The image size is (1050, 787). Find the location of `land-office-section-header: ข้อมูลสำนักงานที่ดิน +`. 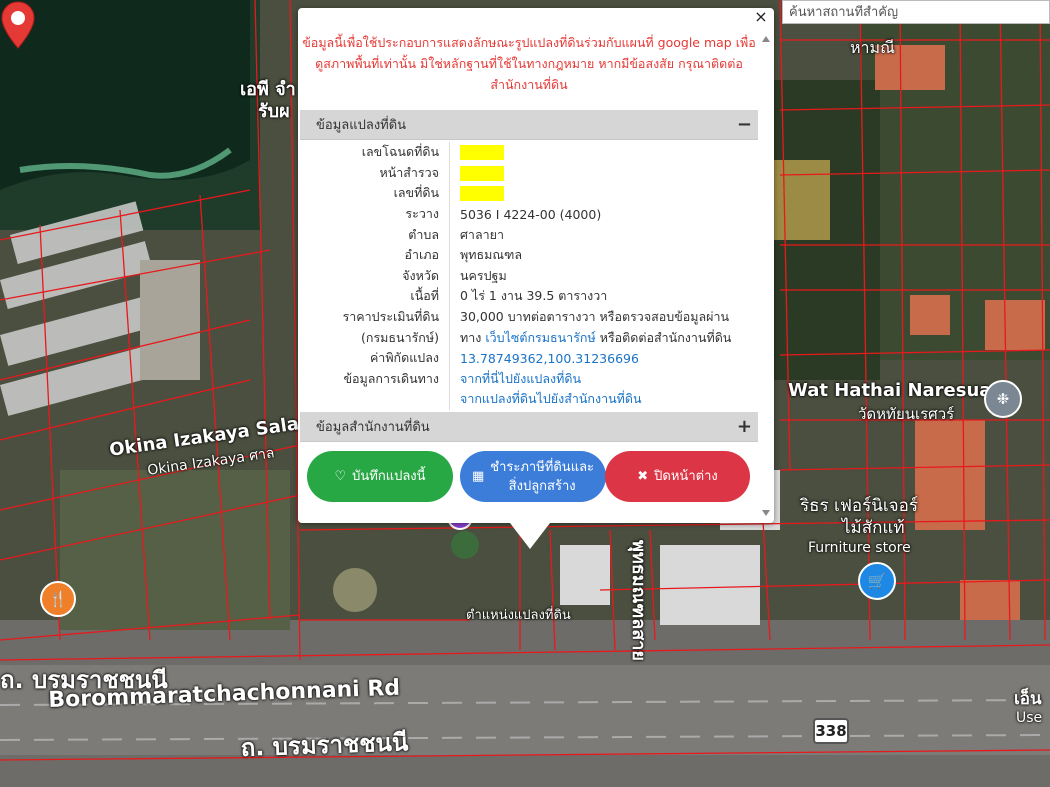

land-office-section-header: ข้อมูลสำนักงานที่ดิน + is located at coordinates (529, 427).